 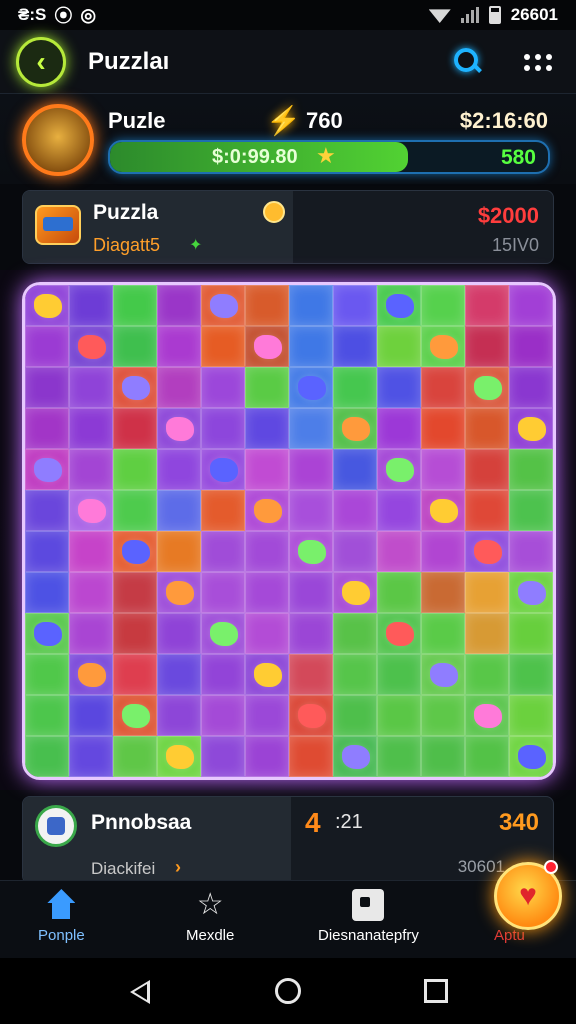 What do you see at coordinates (288, 227) in the screenshot?
I see `level-card: Puzzla Diagatt5 ✦ $2000 15IV0` at bounding box center [288, 227].